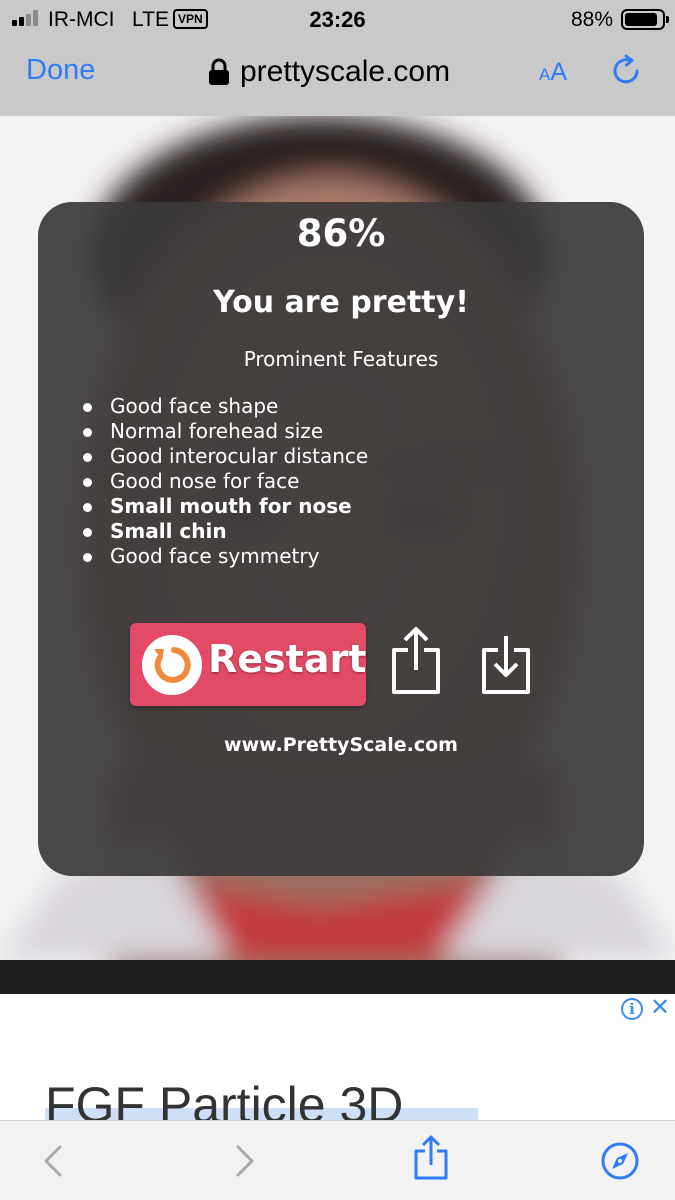 The height and width of the screenshot is (1200, 675). Describe the element at coordinates (244, 1161) in the screenshot. I see `forward-arrow-icon` at that location.